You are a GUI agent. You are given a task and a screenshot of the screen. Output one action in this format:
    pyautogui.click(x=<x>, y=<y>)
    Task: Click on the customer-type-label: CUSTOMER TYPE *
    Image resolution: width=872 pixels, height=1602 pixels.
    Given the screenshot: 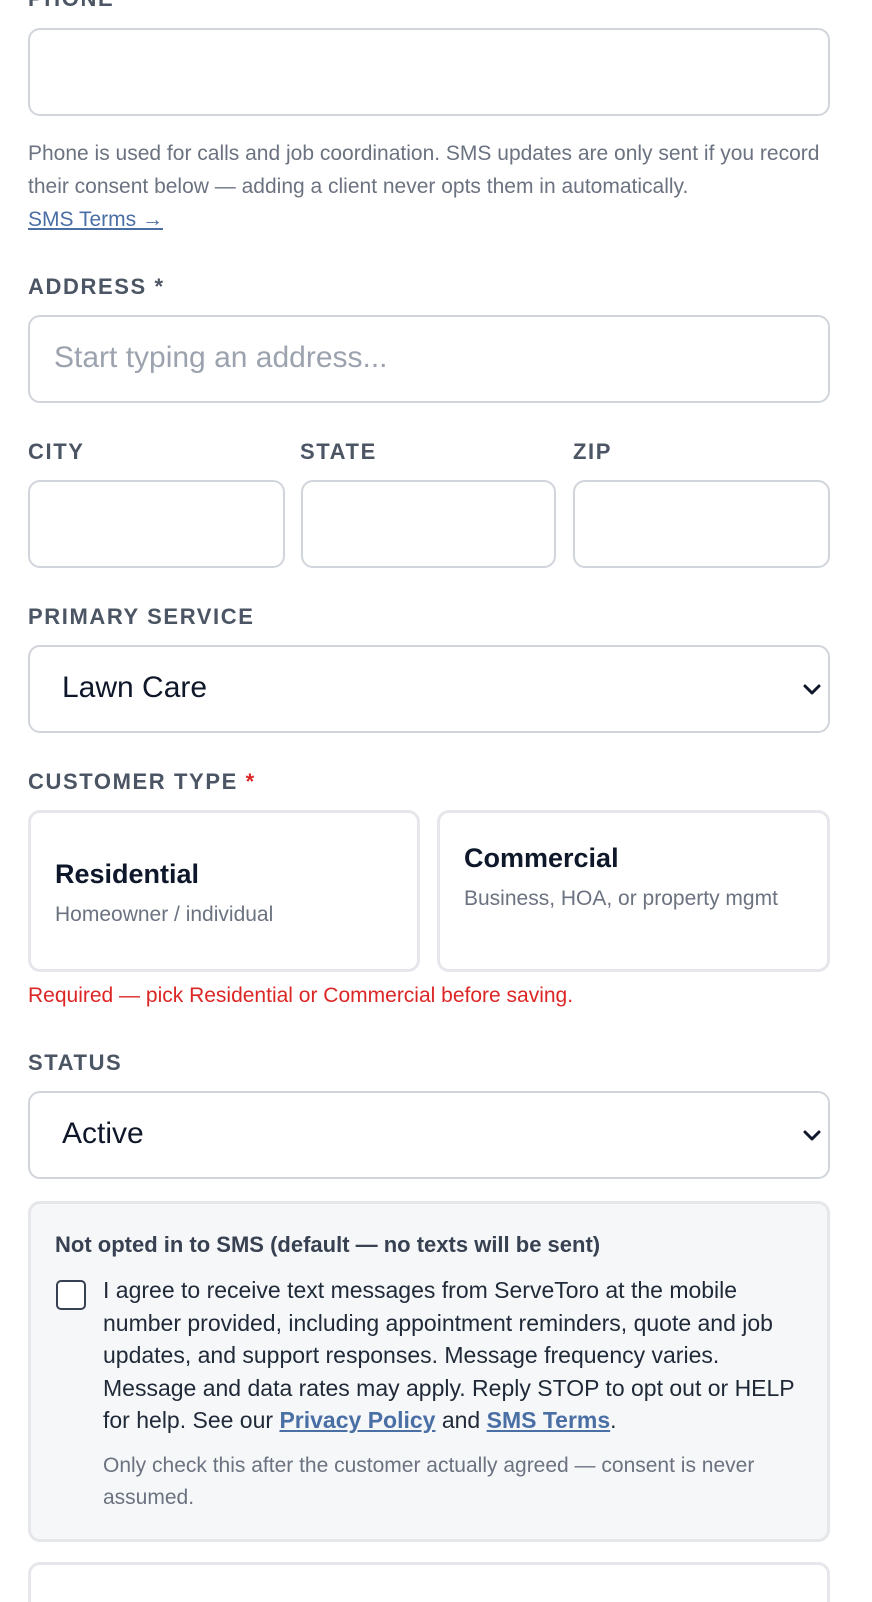 What is the action you would take?
    pyautogui.click(x=142, y=782)
    